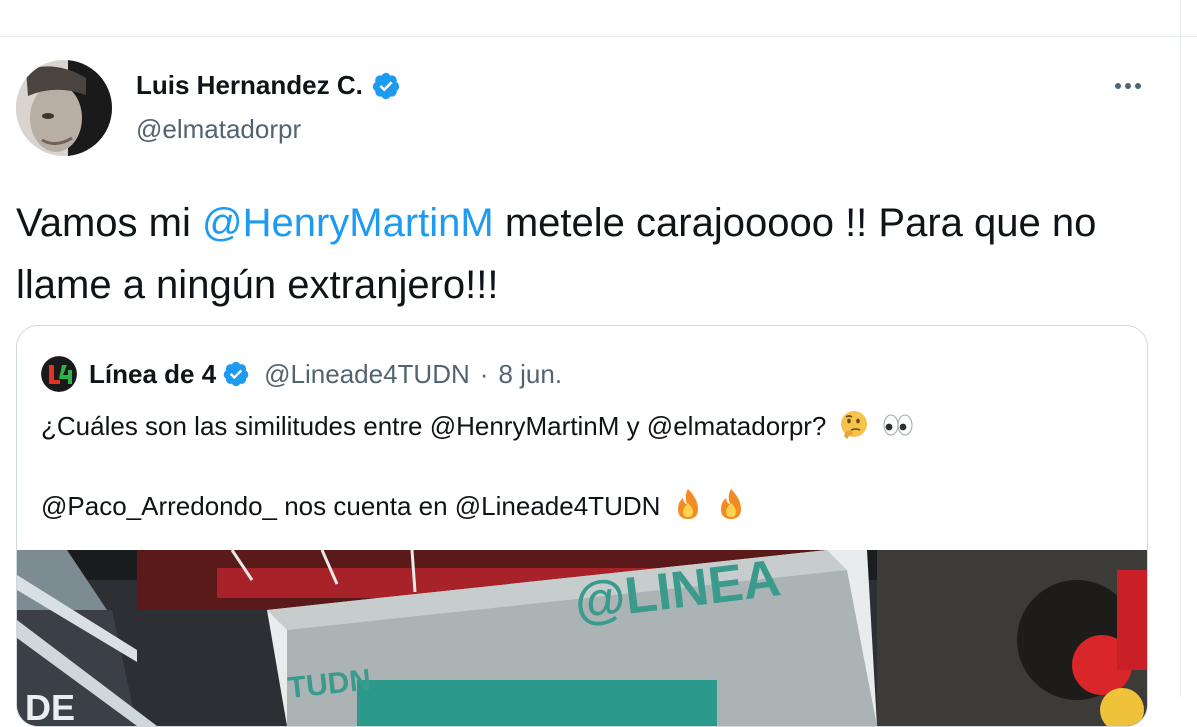 The width and height of the screenshot is (1197, 727). Describe the element at coordinates (348, 223) in the screenshot. I see `mention-link: @HenryMartinM` at that location.